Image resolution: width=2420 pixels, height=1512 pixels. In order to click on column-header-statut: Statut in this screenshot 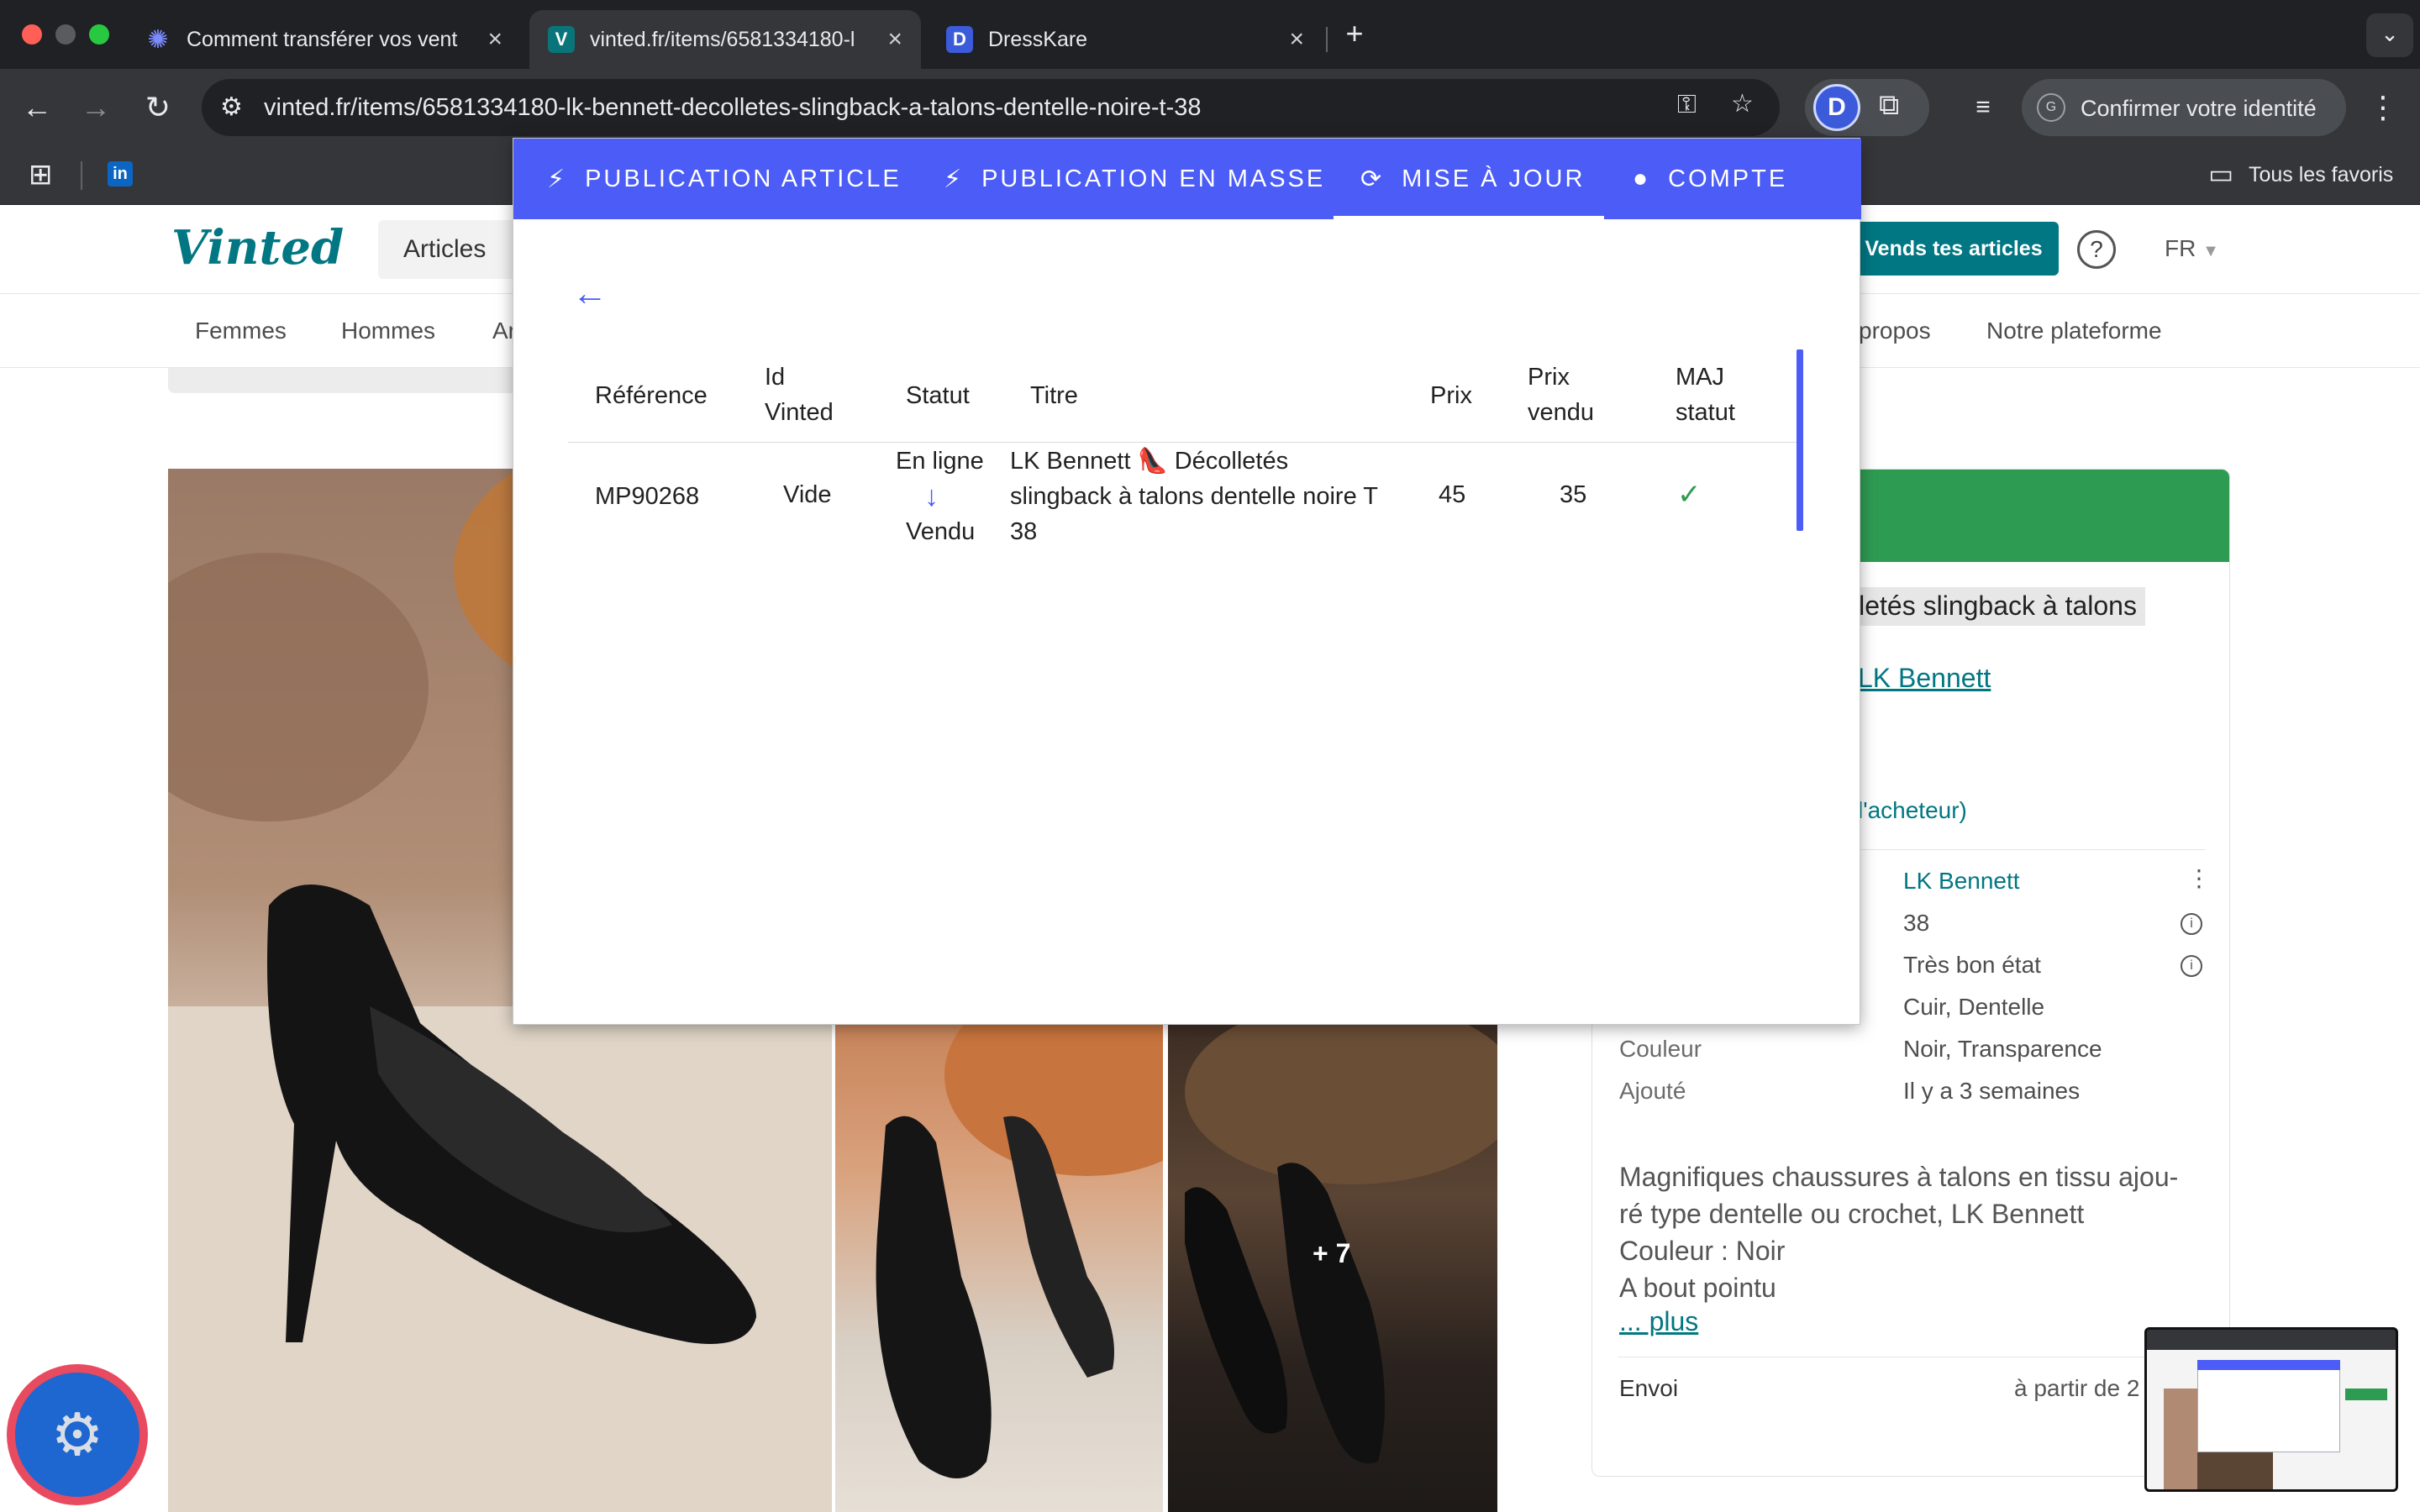, I will do `click(938, 395)`.